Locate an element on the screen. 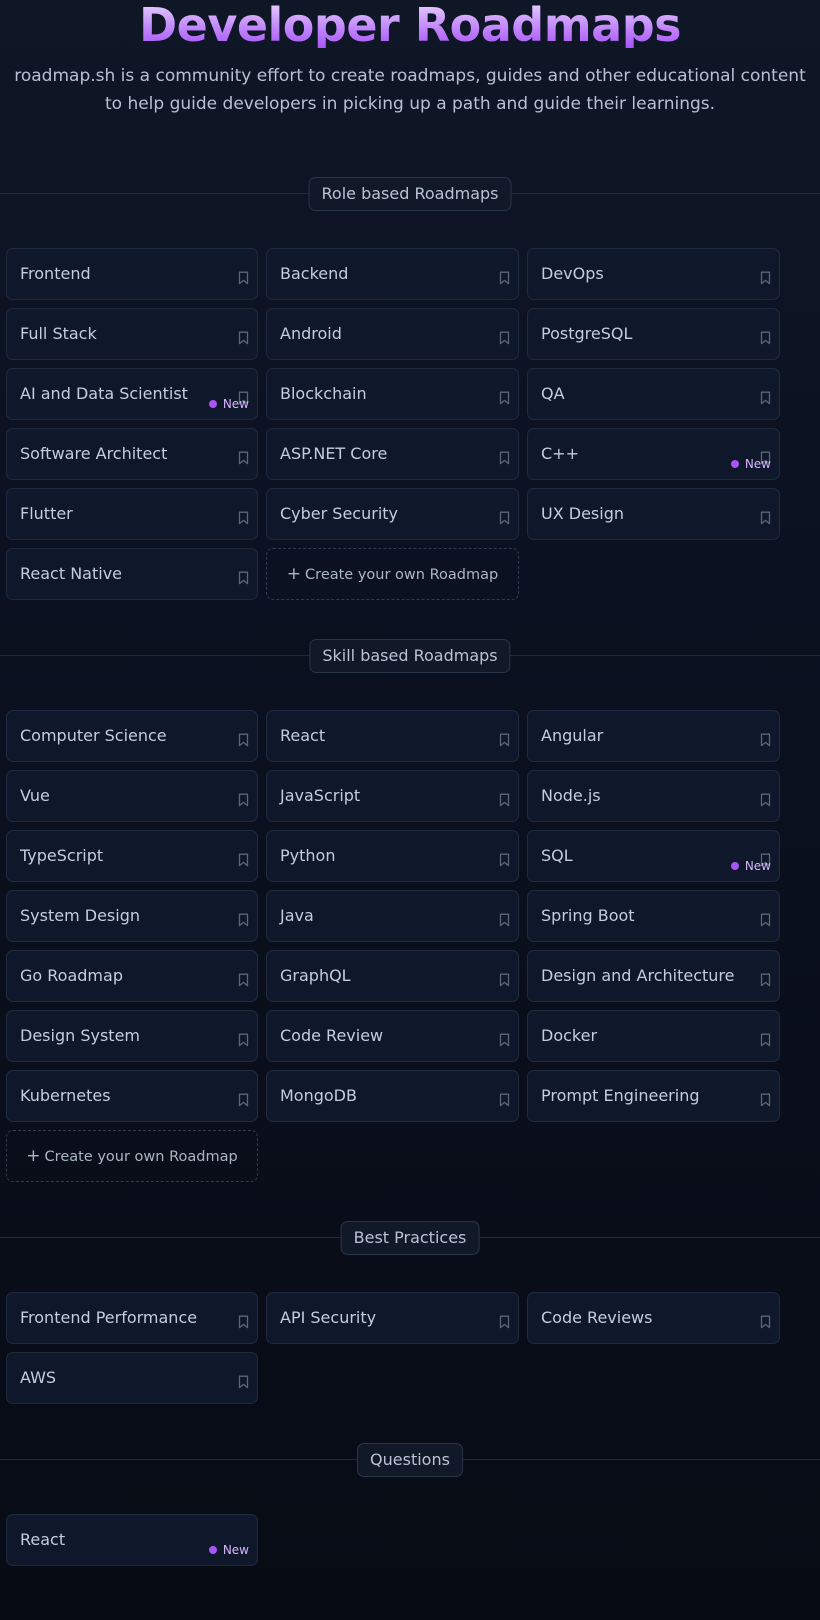 This screenshot has width=820, height=1620. create-roadmap-label: Create your own Roadmap is located at coordinates (141, 1157).